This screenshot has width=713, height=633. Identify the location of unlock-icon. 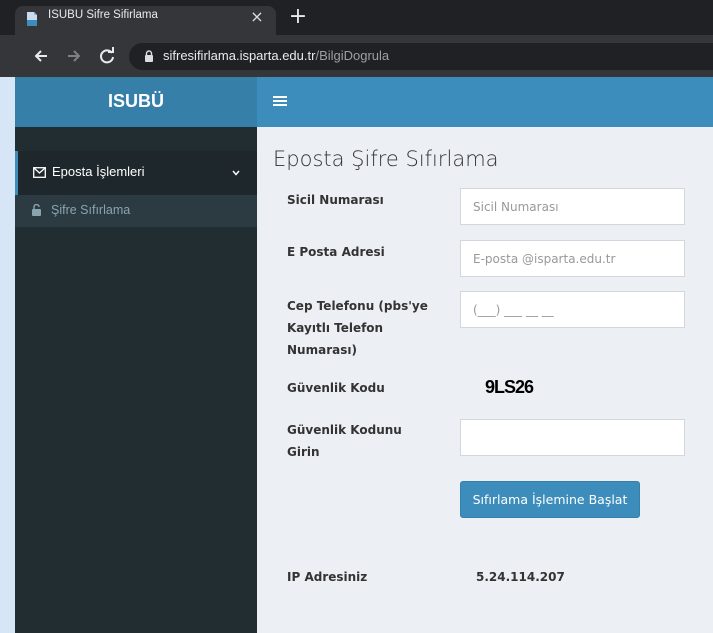
(36, 210).